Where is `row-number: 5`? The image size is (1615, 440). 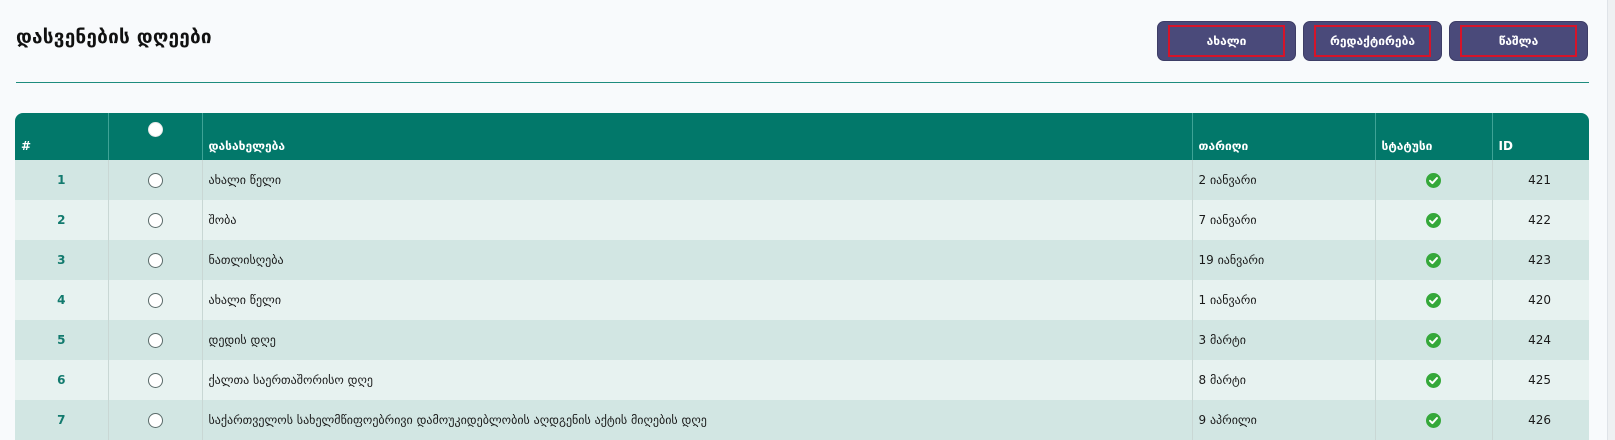
row-number: 5 is located at coordinates (62, 340).